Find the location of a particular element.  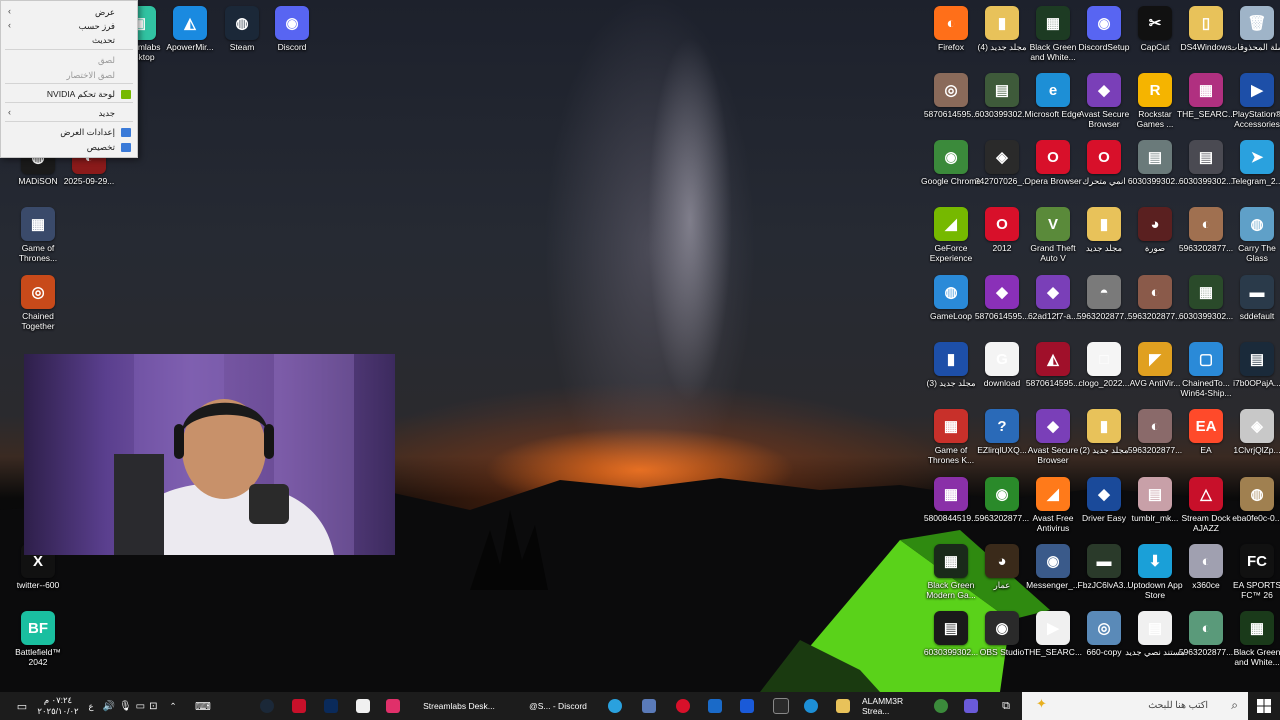

icon-660-copy: ◎ 660-copy is located at coordinates (1104, 634).